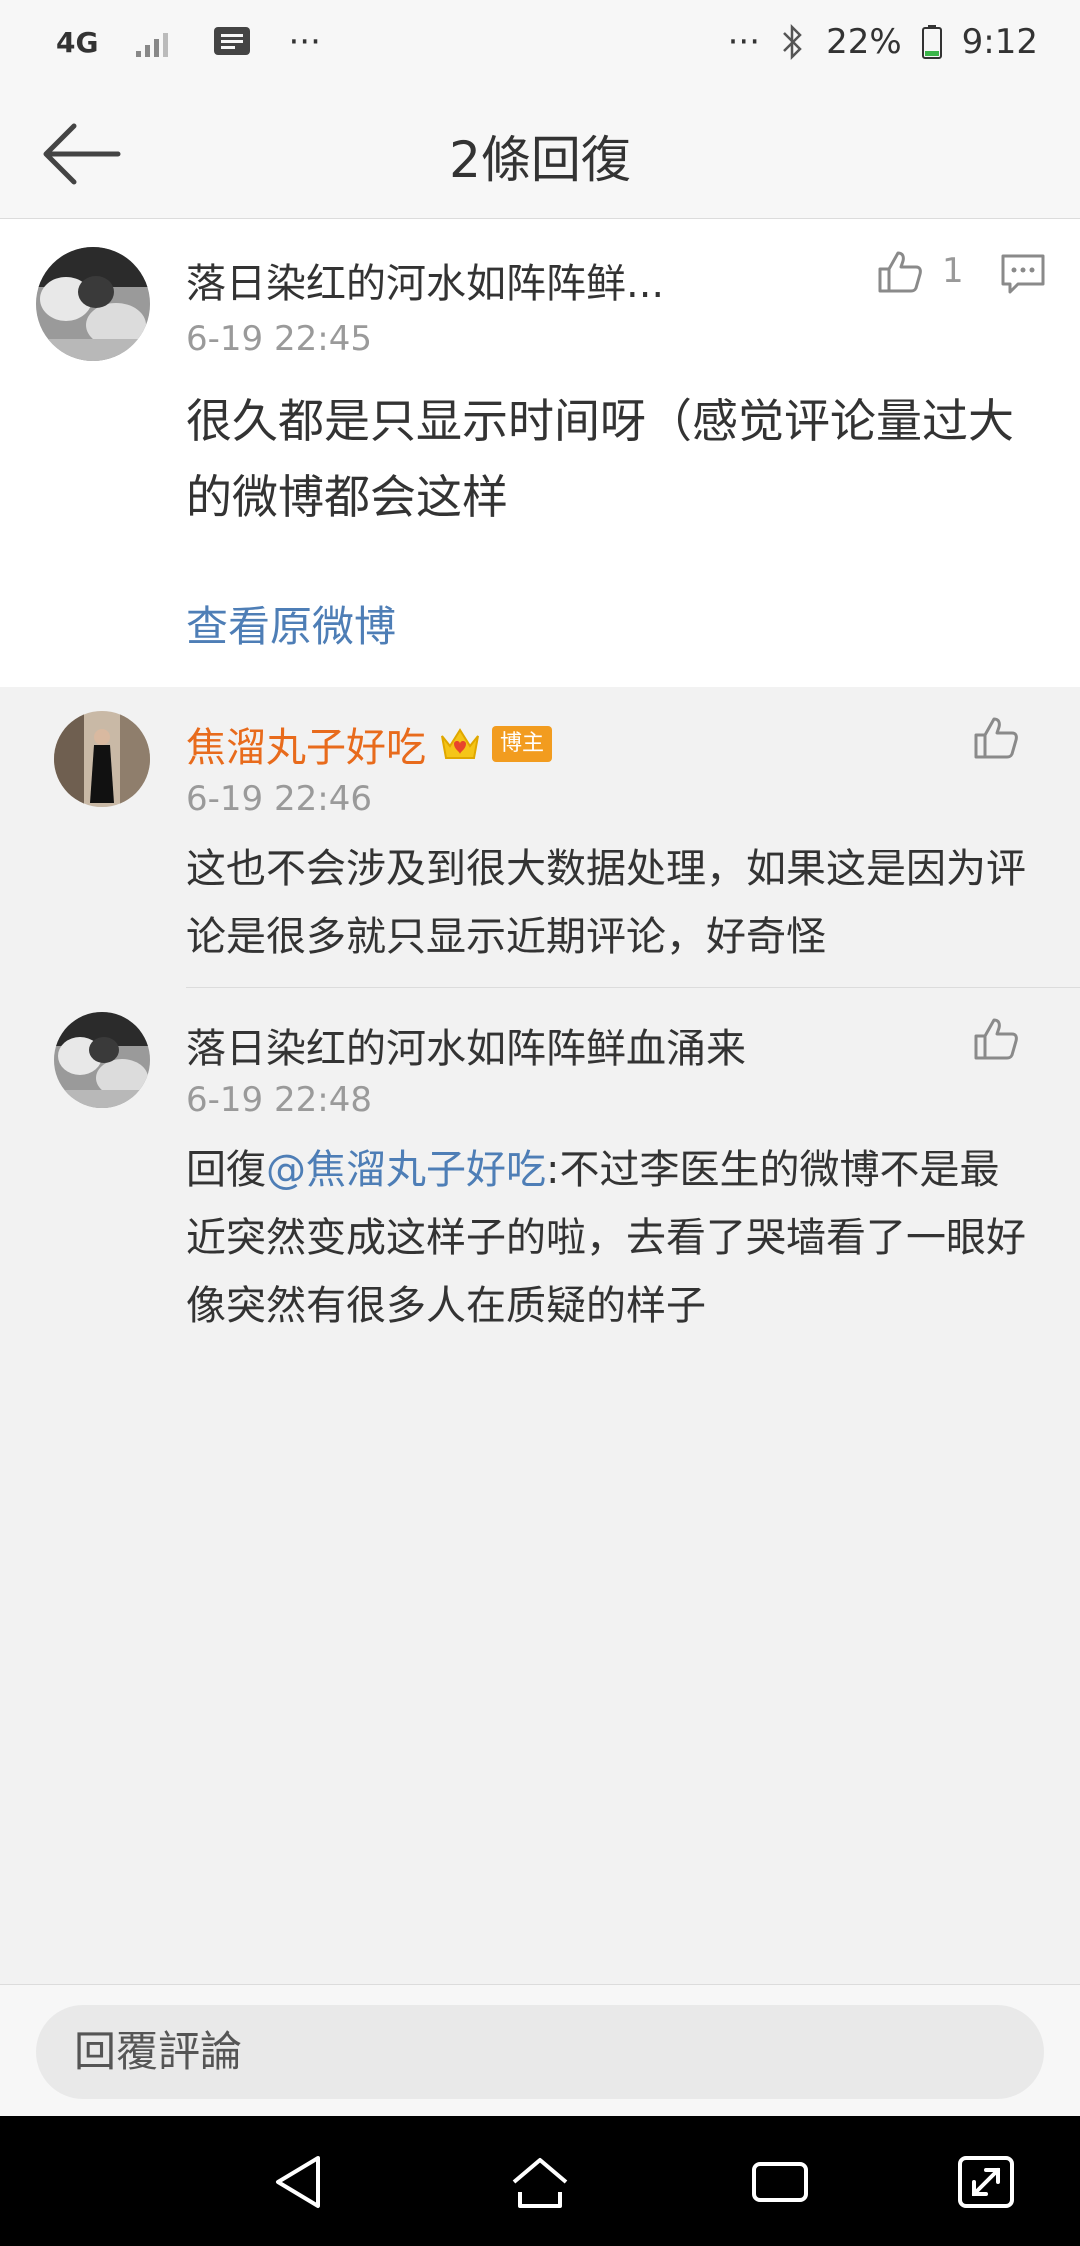  Describe the element at coordinates (291, 623) in the screenshot. I see `view-original-link: 查看原微博` at that location.